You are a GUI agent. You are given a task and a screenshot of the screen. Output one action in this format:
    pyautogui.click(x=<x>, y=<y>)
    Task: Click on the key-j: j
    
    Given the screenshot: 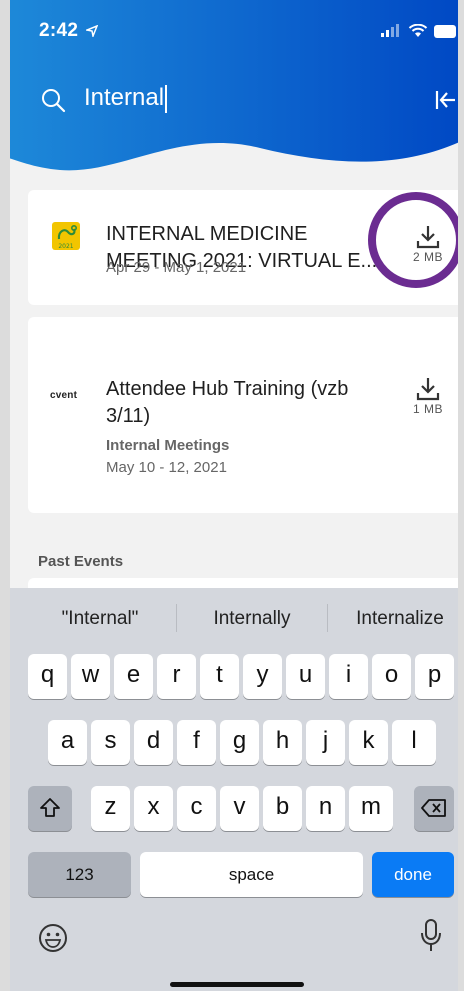 What is the action you would take?
    pyautogui.click(x=325, y=742)
    